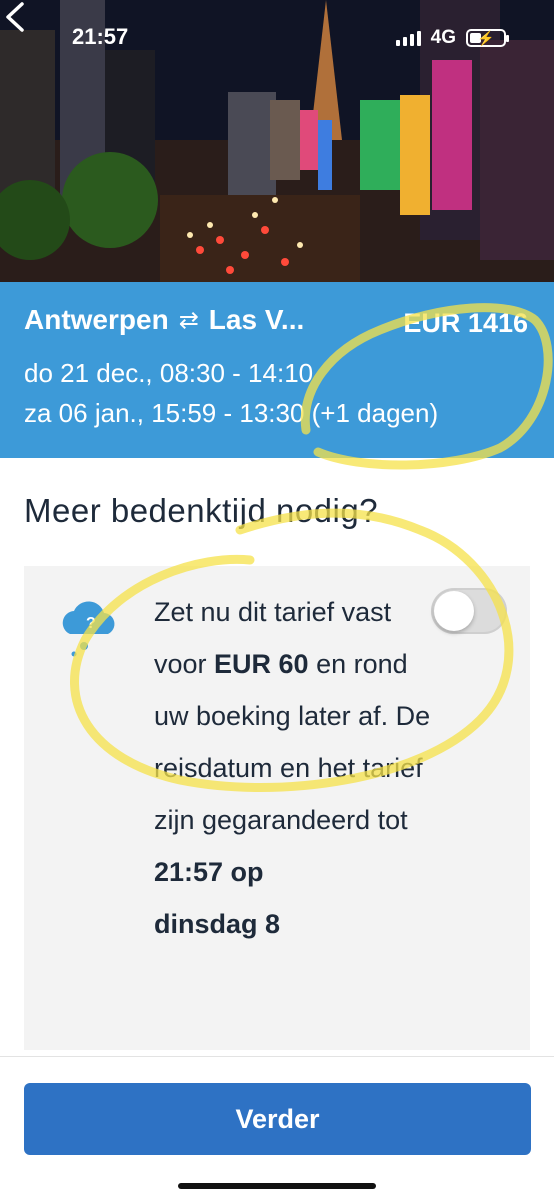  I want to click on route-origin: Antwerpen, so click(96, 319).